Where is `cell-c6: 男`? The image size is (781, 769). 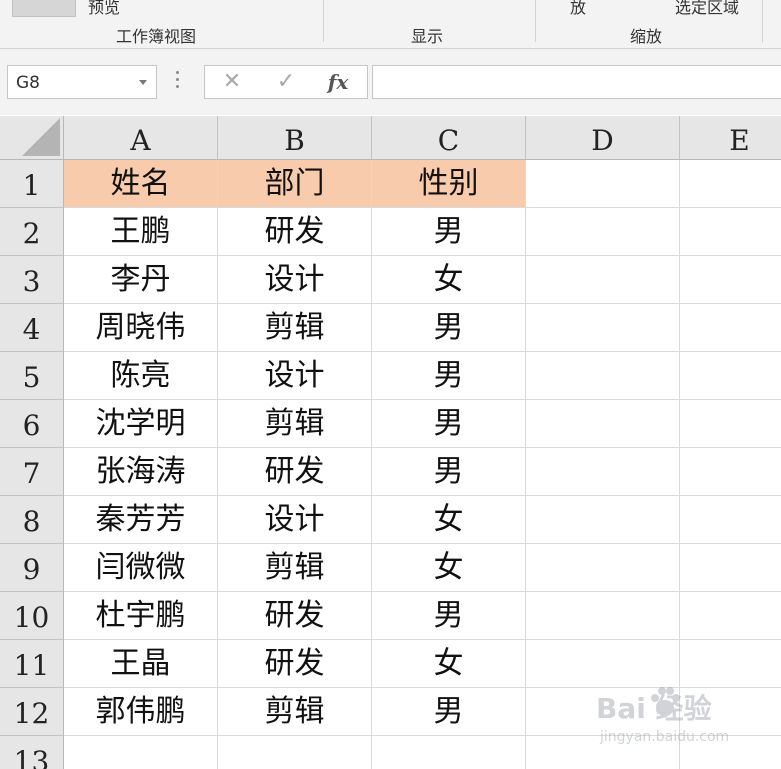
cell-c6: 男 is located at coordinates (449, 424).